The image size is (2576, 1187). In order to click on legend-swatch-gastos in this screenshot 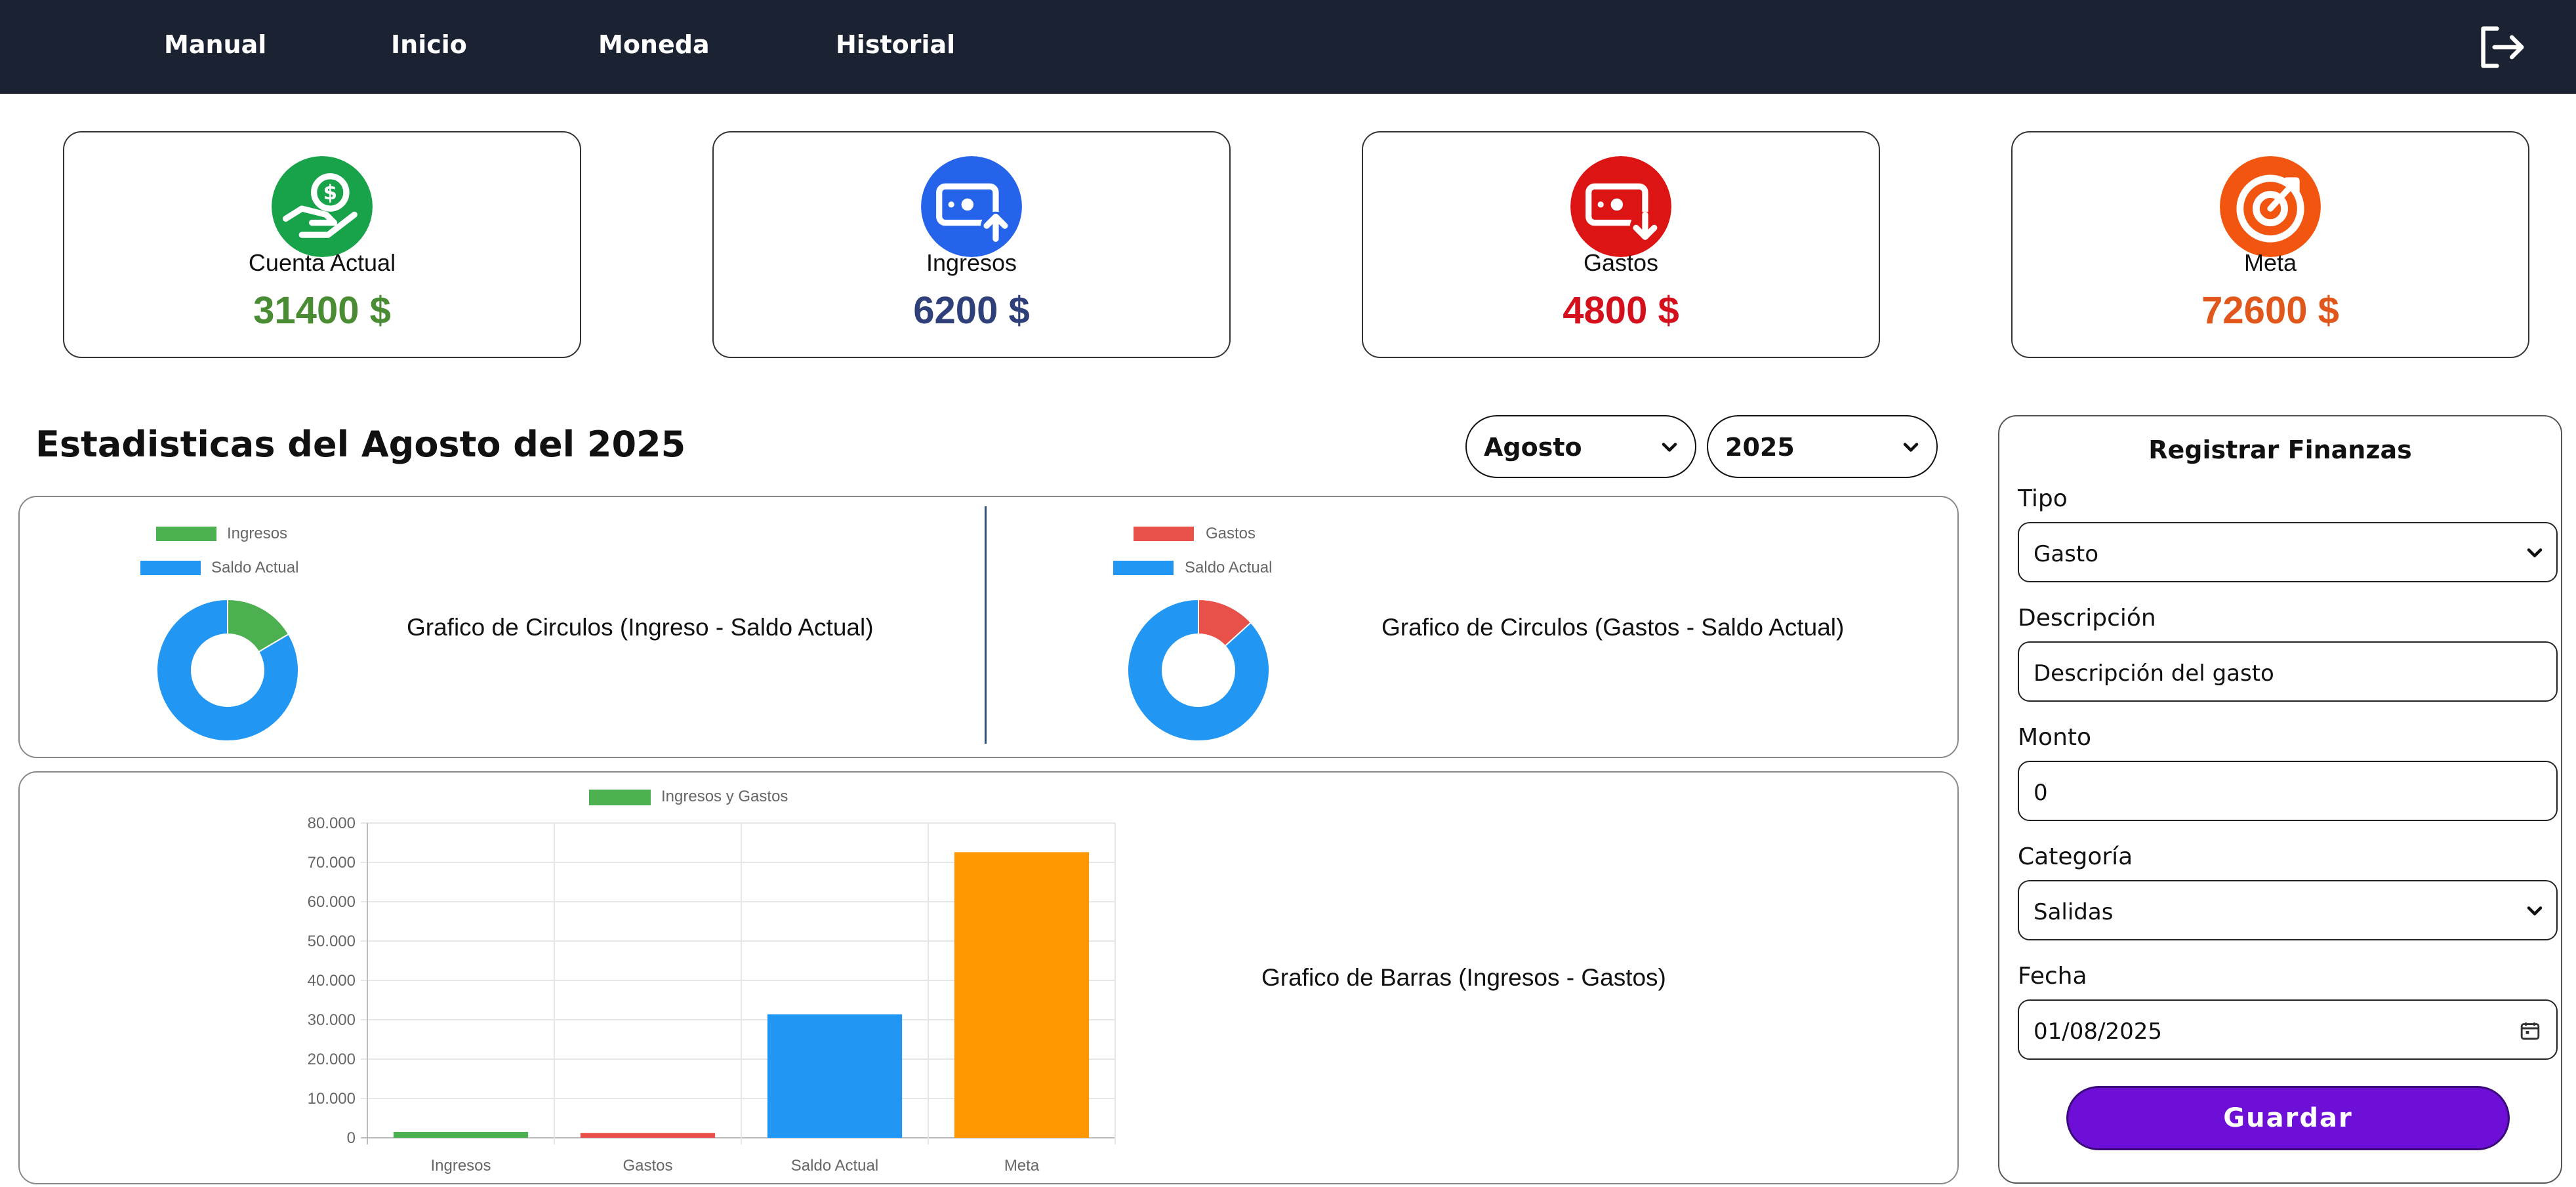, I will do `click(1164, 534)`.